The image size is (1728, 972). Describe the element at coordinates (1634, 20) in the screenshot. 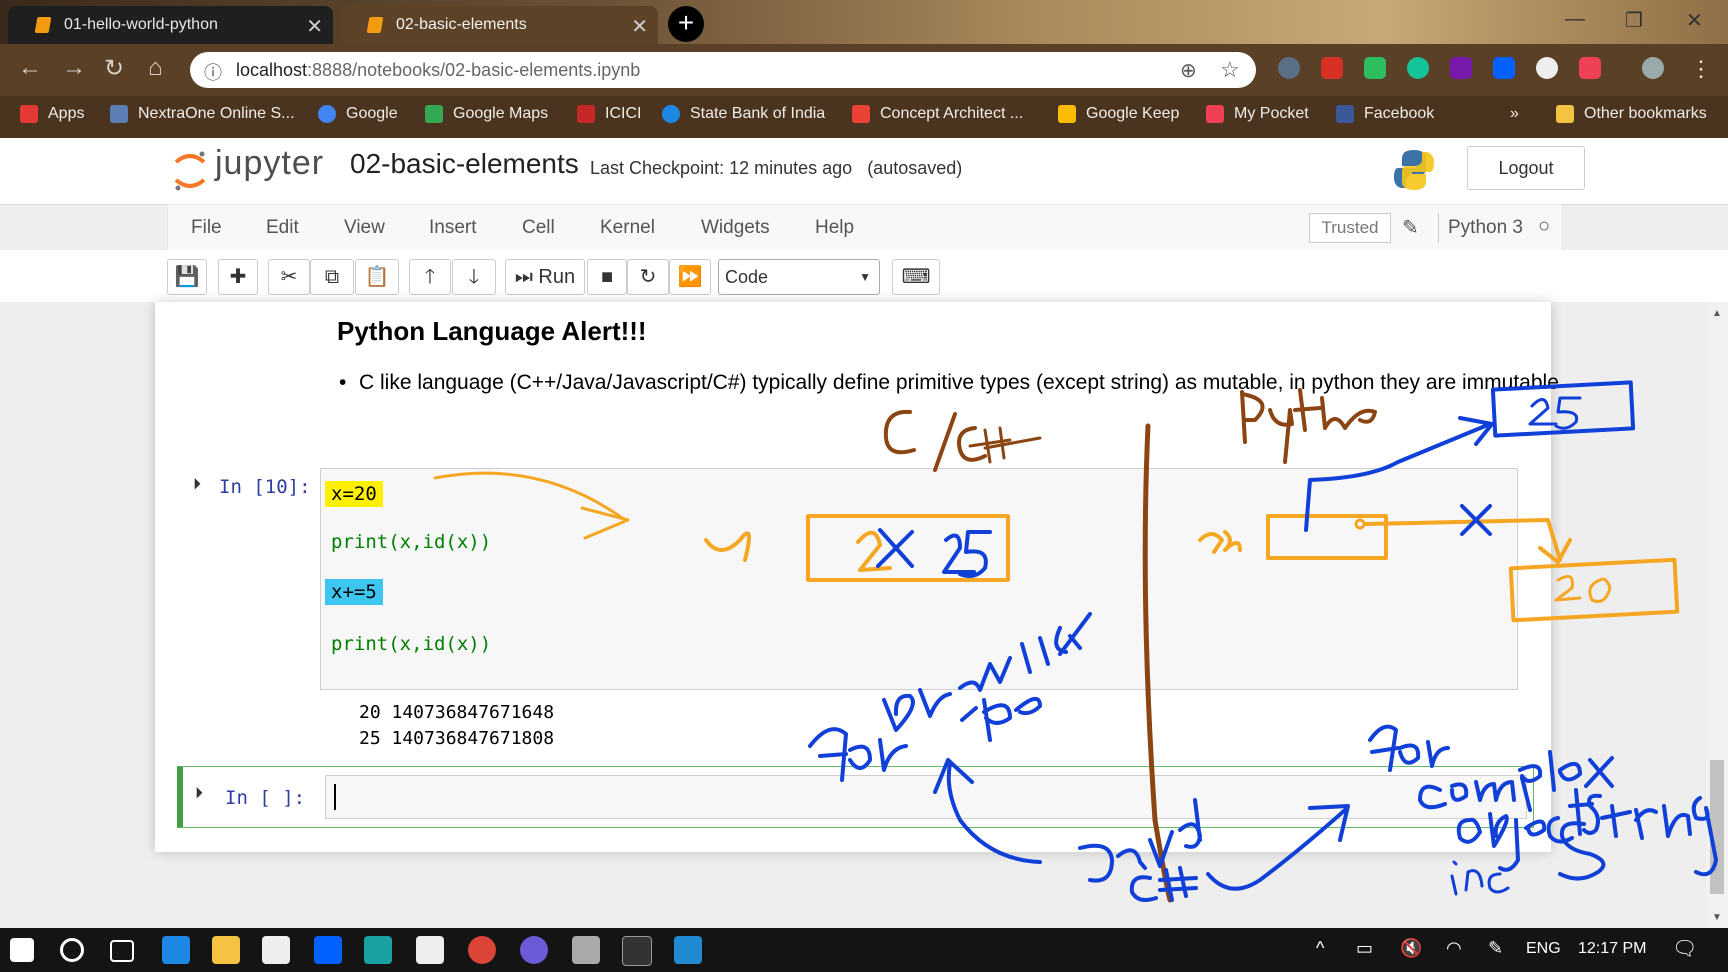

I see `maximize-icon: ❐` at that location.